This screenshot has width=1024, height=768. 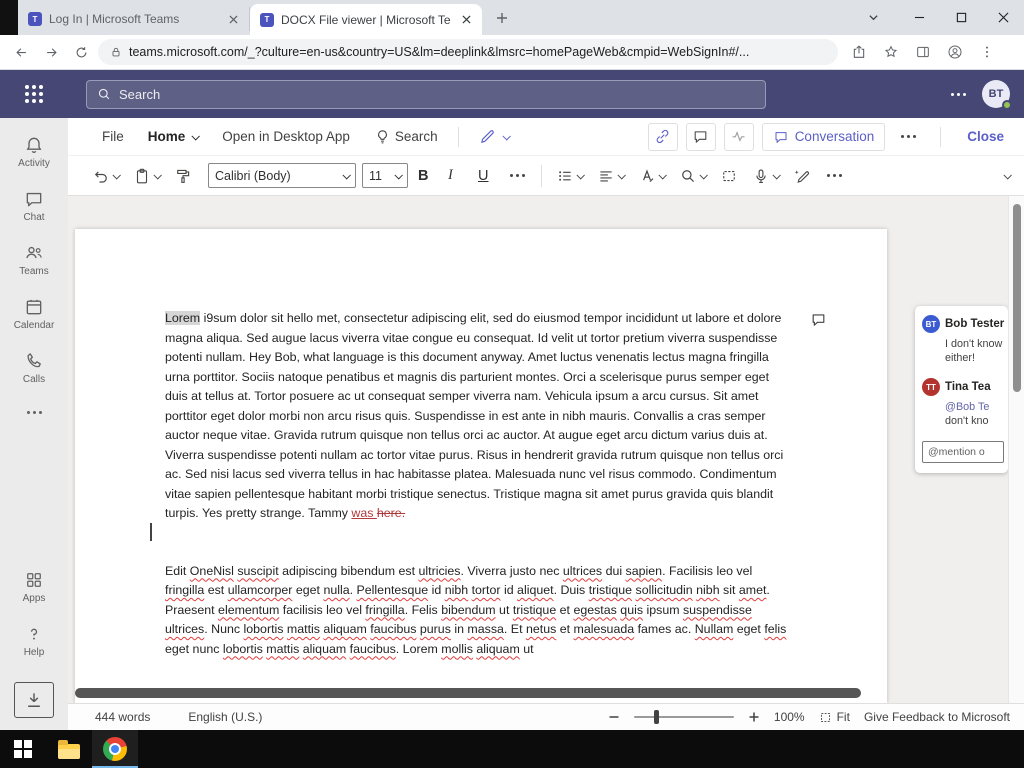 What do you see at coordinates (662, 136) in the screenshot?
I see `copy-link-button` at bounding box center [662, 136].